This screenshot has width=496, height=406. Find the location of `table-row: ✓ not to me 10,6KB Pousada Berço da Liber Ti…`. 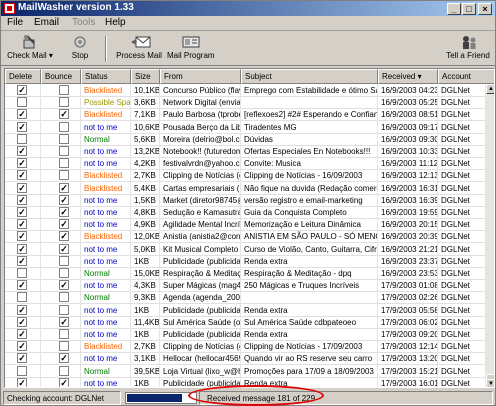

table-row: ✓ not to me 10,6KB Pousada Berço da Liber Ti… is located at coordinates (245, 127).